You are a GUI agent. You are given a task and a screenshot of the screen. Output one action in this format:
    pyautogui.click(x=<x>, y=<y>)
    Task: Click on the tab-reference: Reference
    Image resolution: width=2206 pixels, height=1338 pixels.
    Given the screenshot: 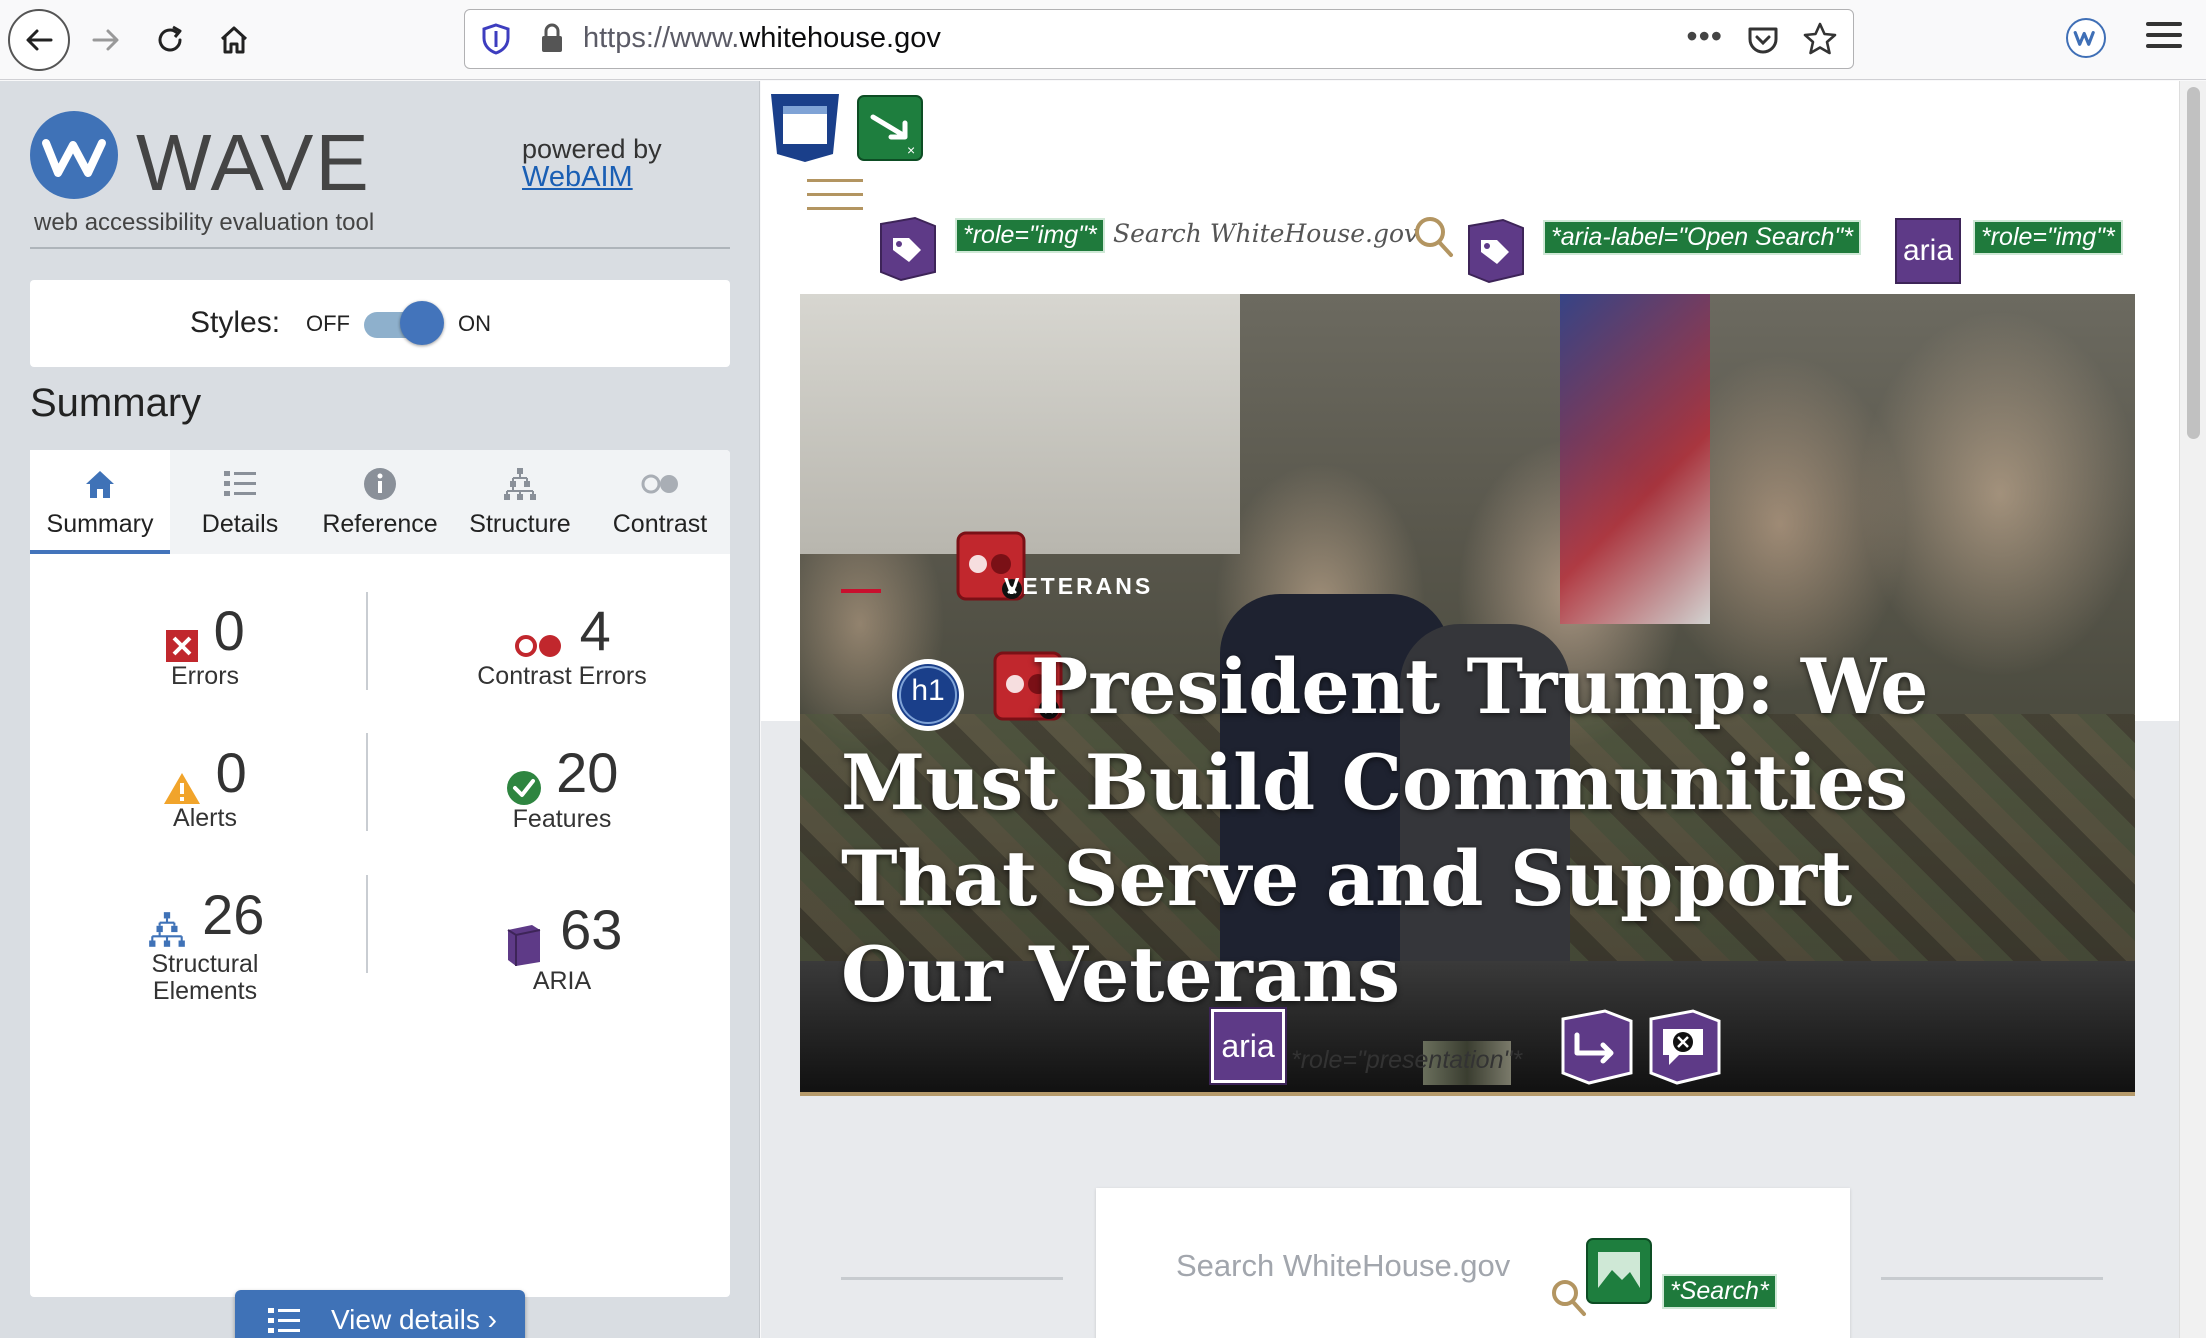 What is the action you would take?
    pyautogui.click(x=380, y=502)
    